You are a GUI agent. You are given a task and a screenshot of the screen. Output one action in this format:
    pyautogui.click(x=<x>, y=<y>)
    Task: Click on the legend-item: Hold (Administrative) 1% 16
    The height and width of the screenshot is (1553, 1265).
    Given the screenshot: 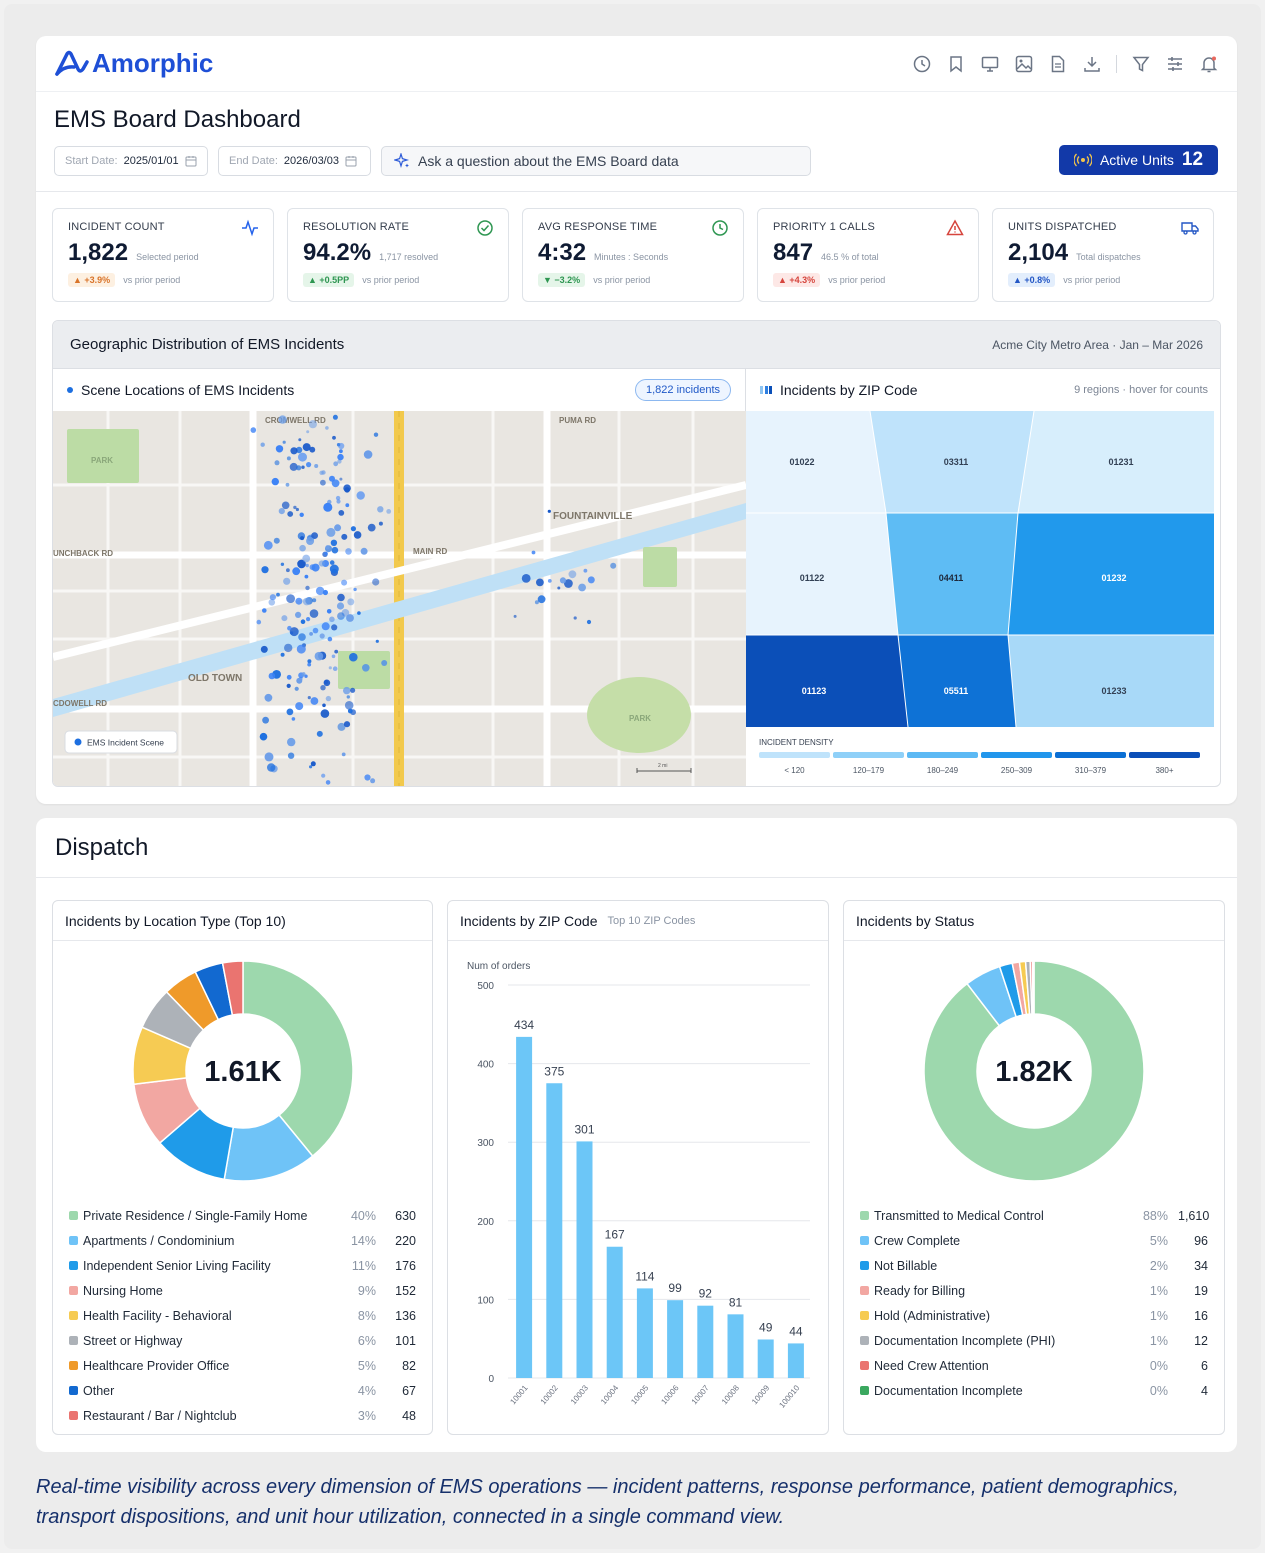 What is the action you would take?
    pyautogui.click(x=1034, y=1315)
    